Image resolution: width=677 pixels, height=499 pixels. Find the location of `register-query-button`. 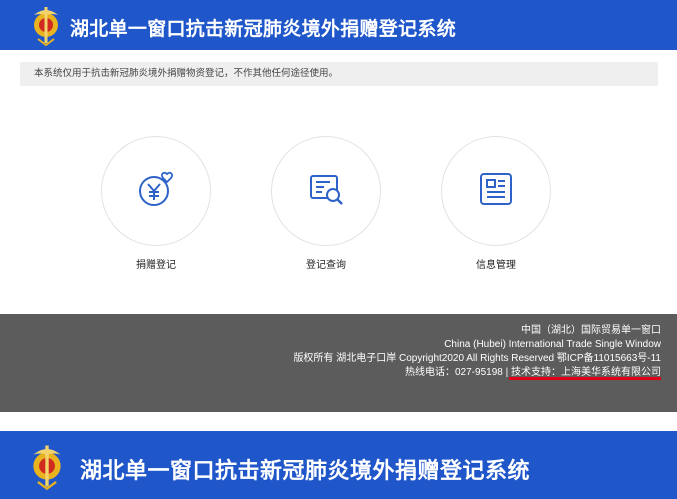

register-query-button is located at coordinates (326, 191).